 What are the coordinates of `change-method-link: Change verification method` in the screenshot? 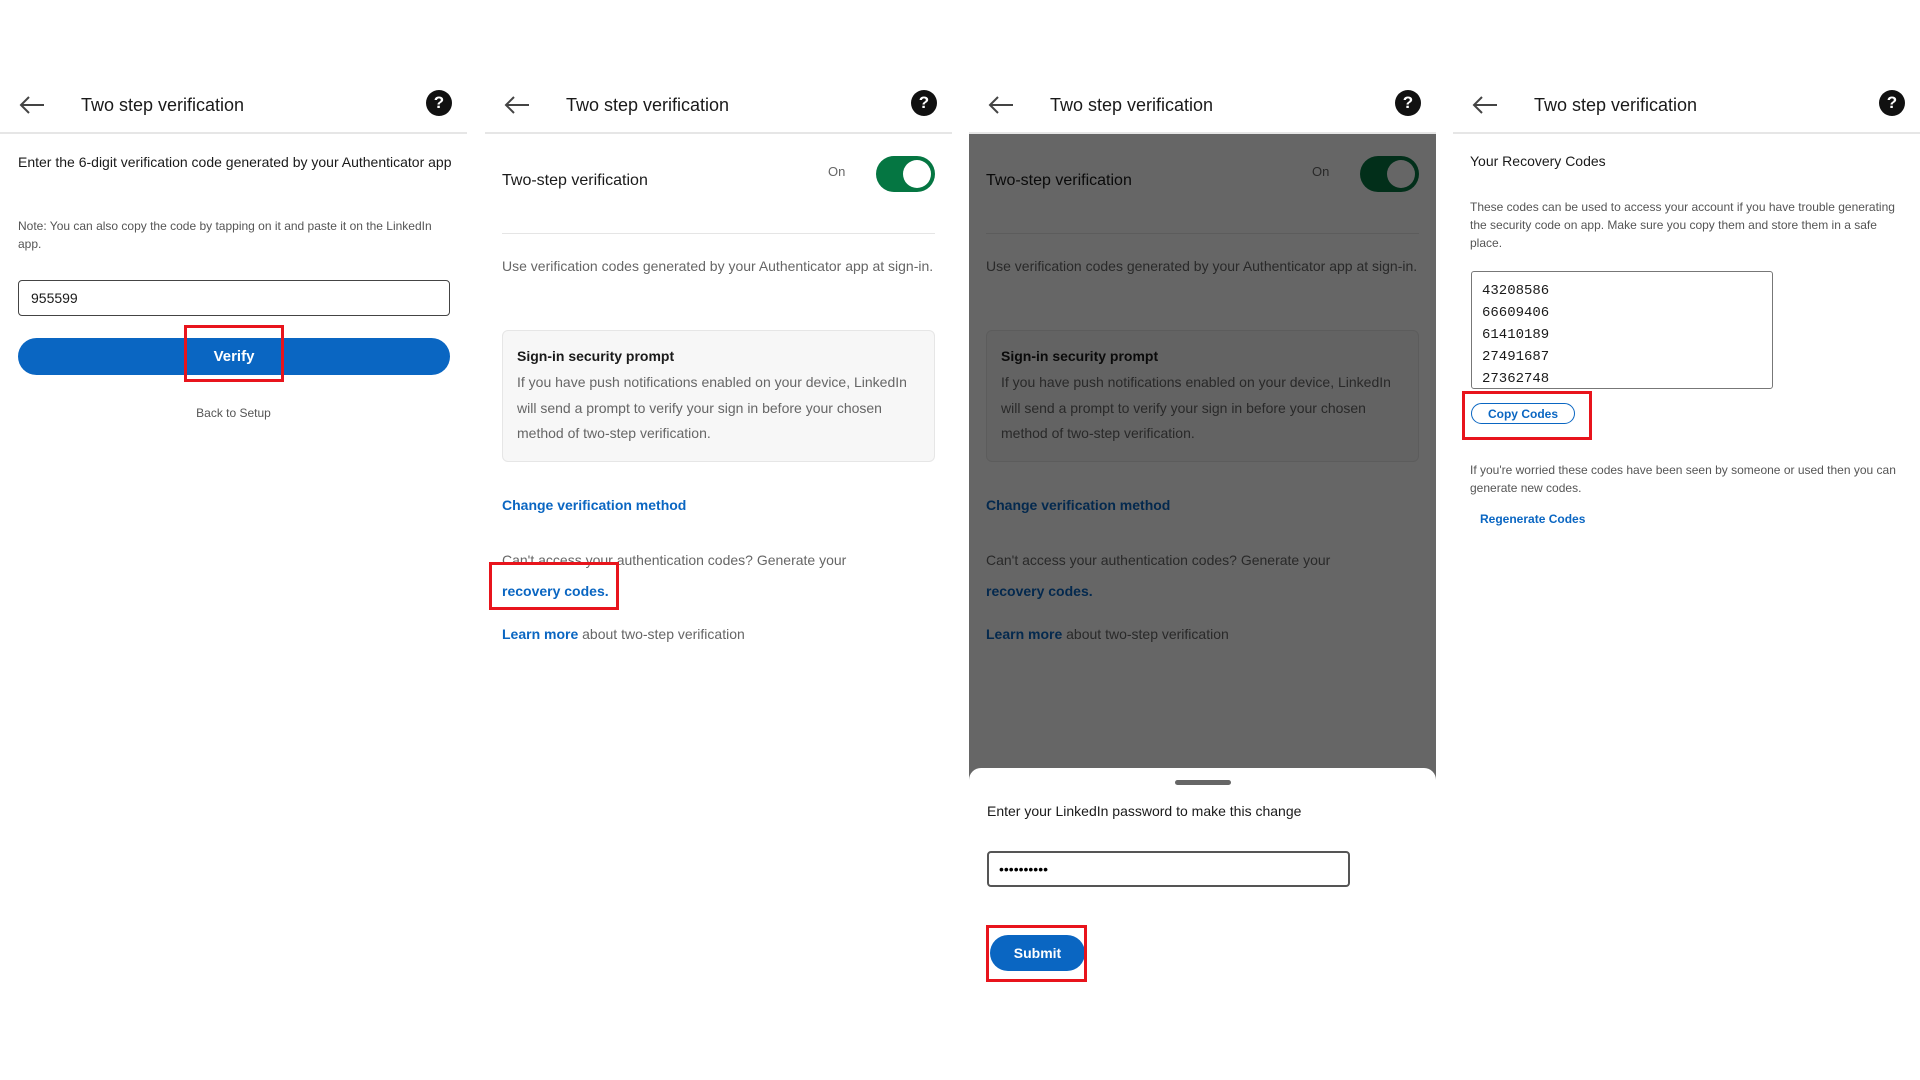 It's located at (594, 505).